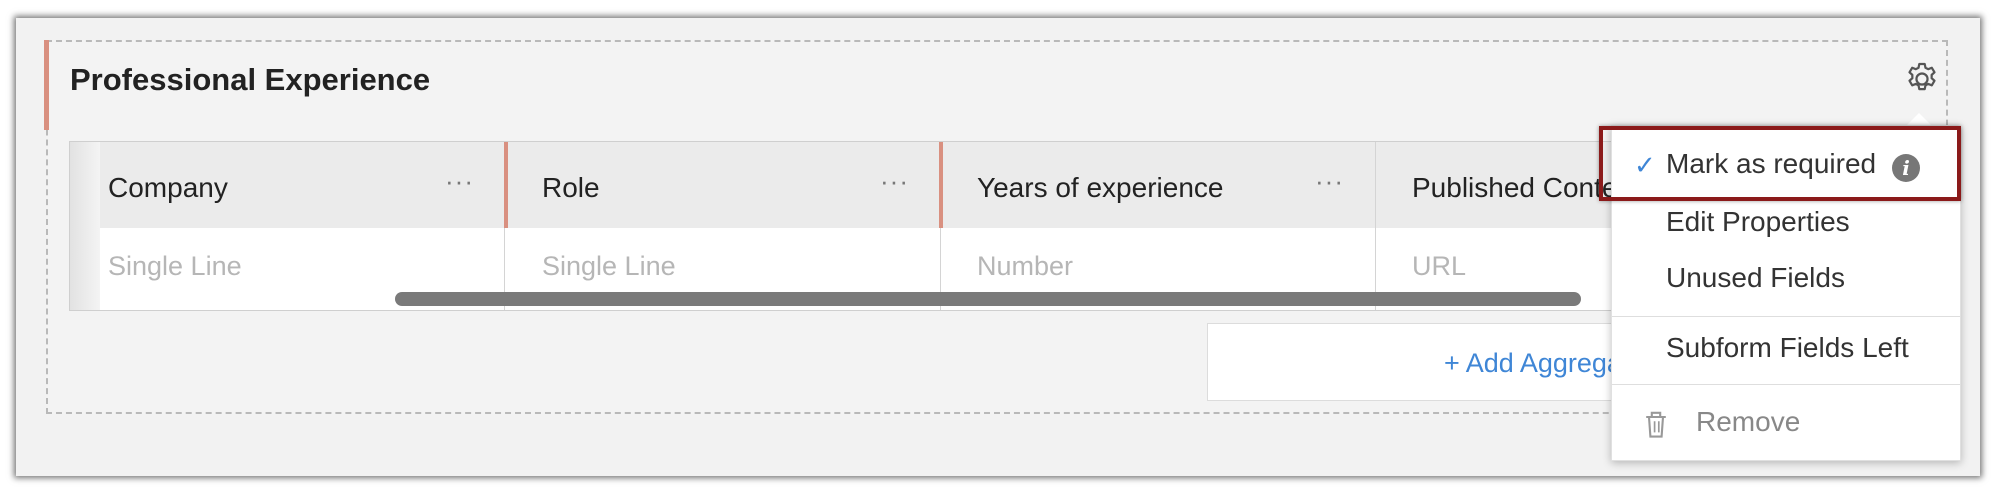  Describe the element at coordinates (571, 188) in the screenshot. I see `column-header-role: Role` at that location.